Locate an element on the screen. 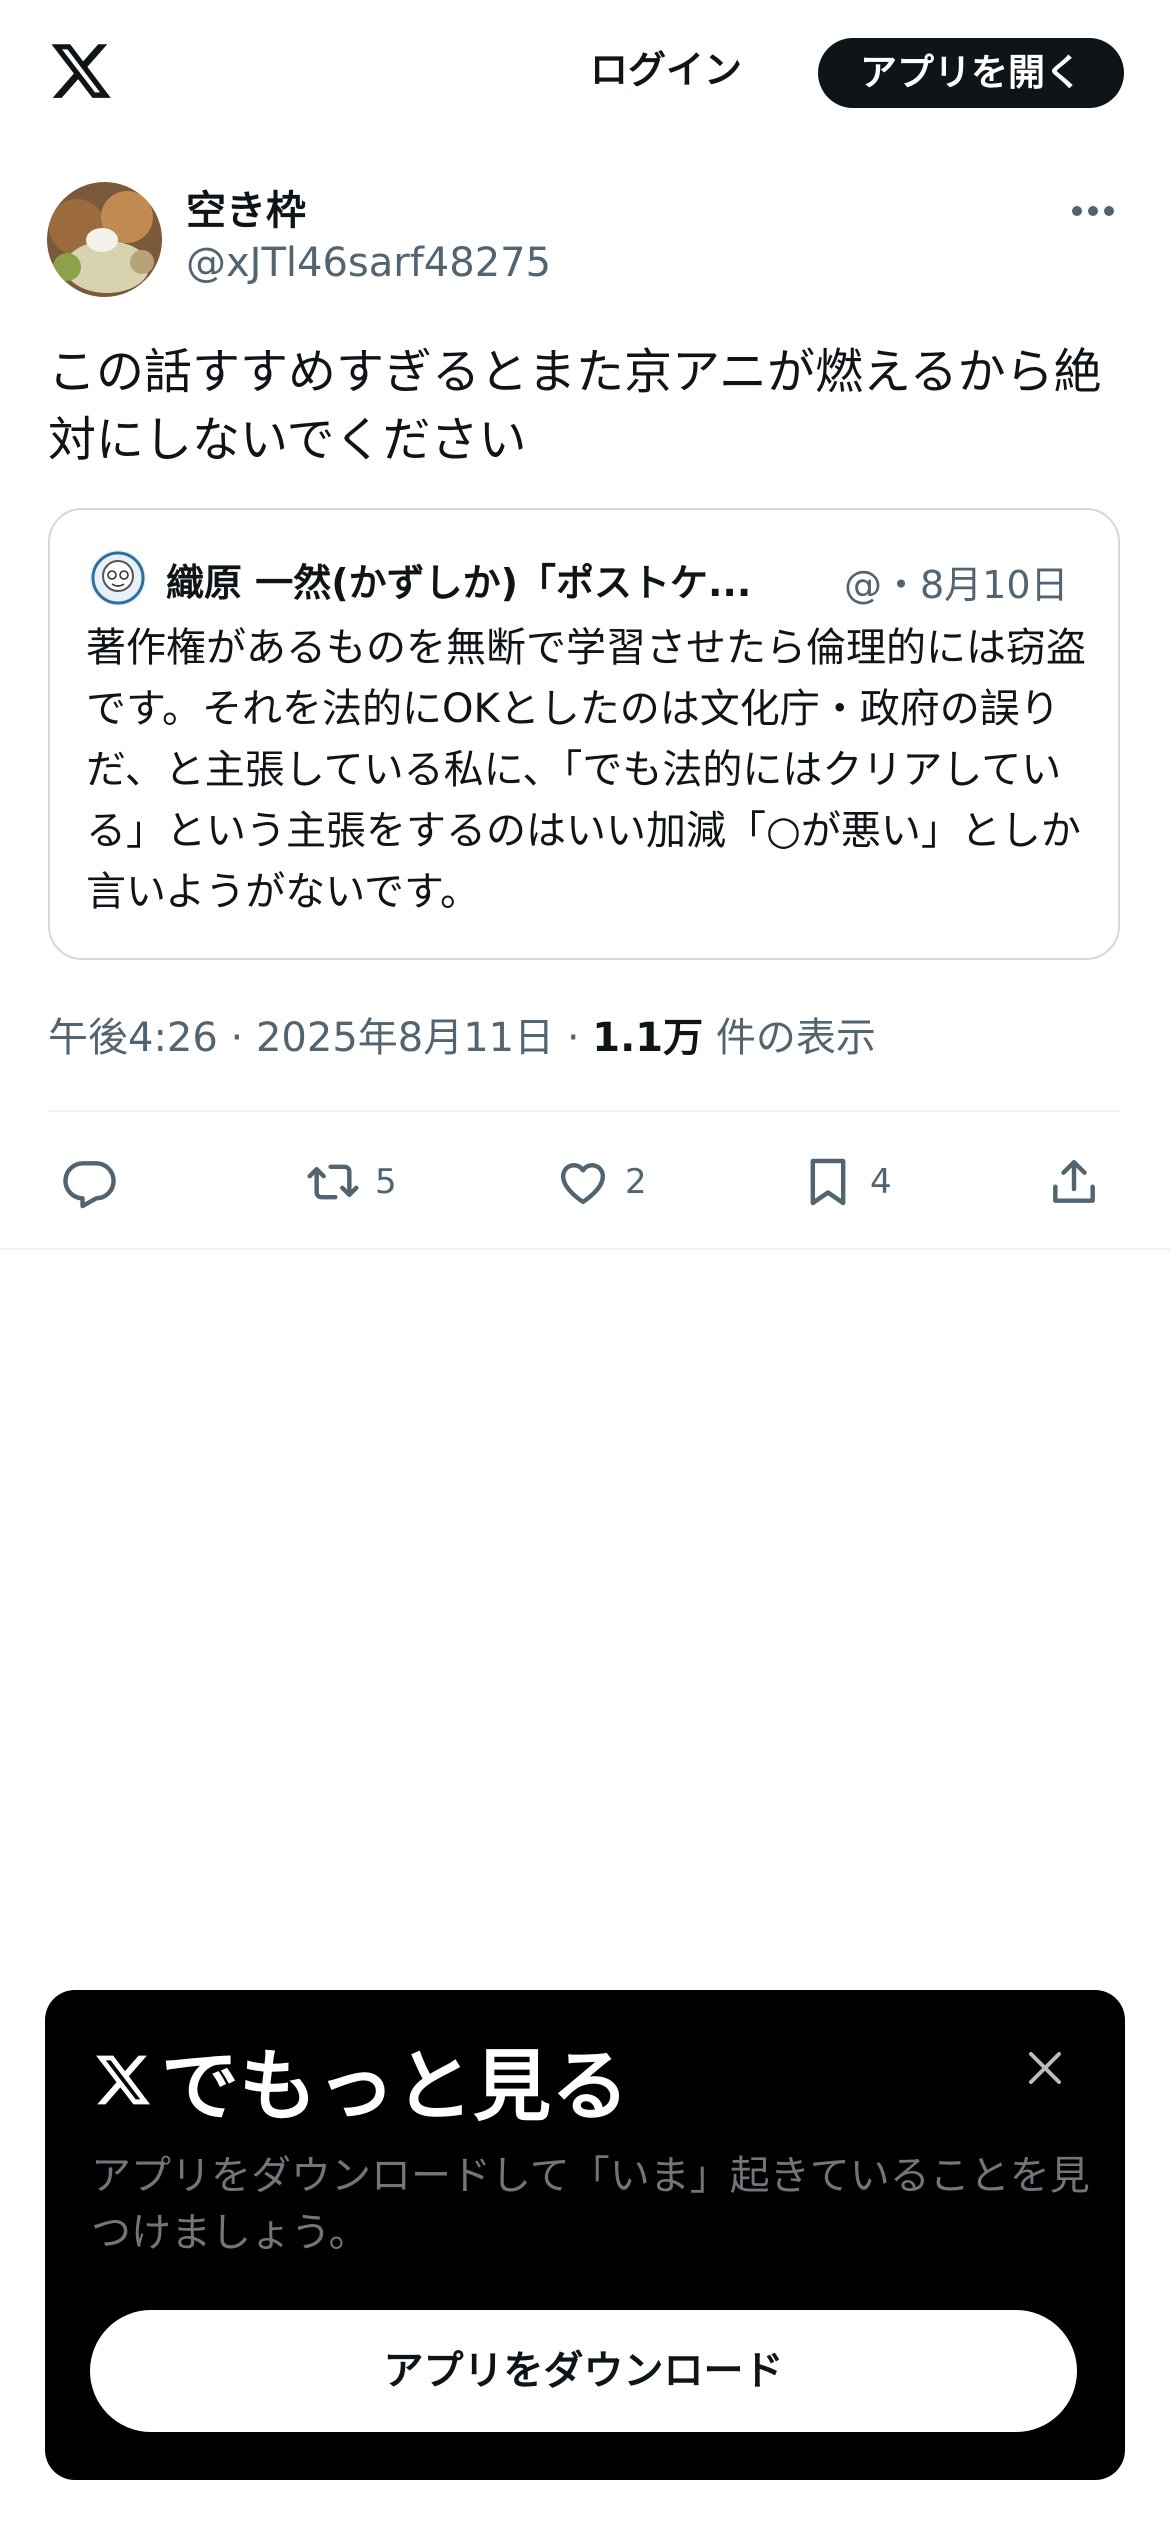 Image resolution: width=1170 pixels, height=2532 pixels. download-app-button: アプリをダウンロード is located at coordinates (583, 2371).